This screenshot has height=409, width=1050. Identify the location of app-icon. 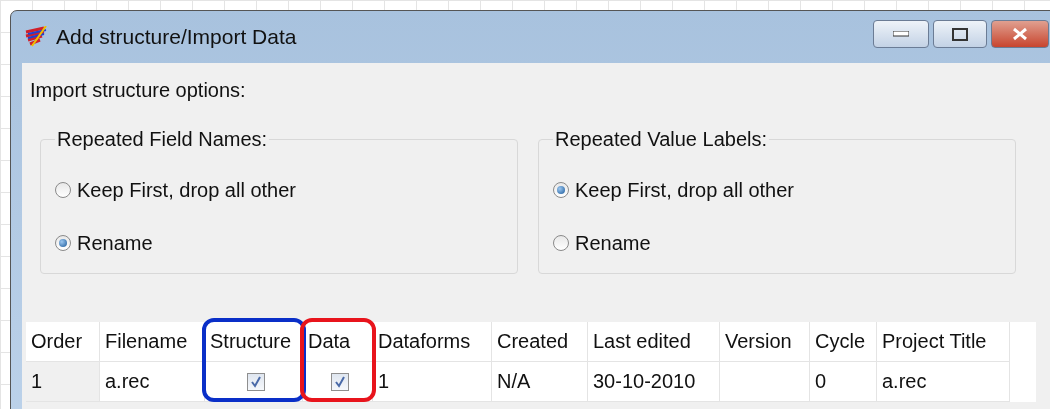
(36, 37).